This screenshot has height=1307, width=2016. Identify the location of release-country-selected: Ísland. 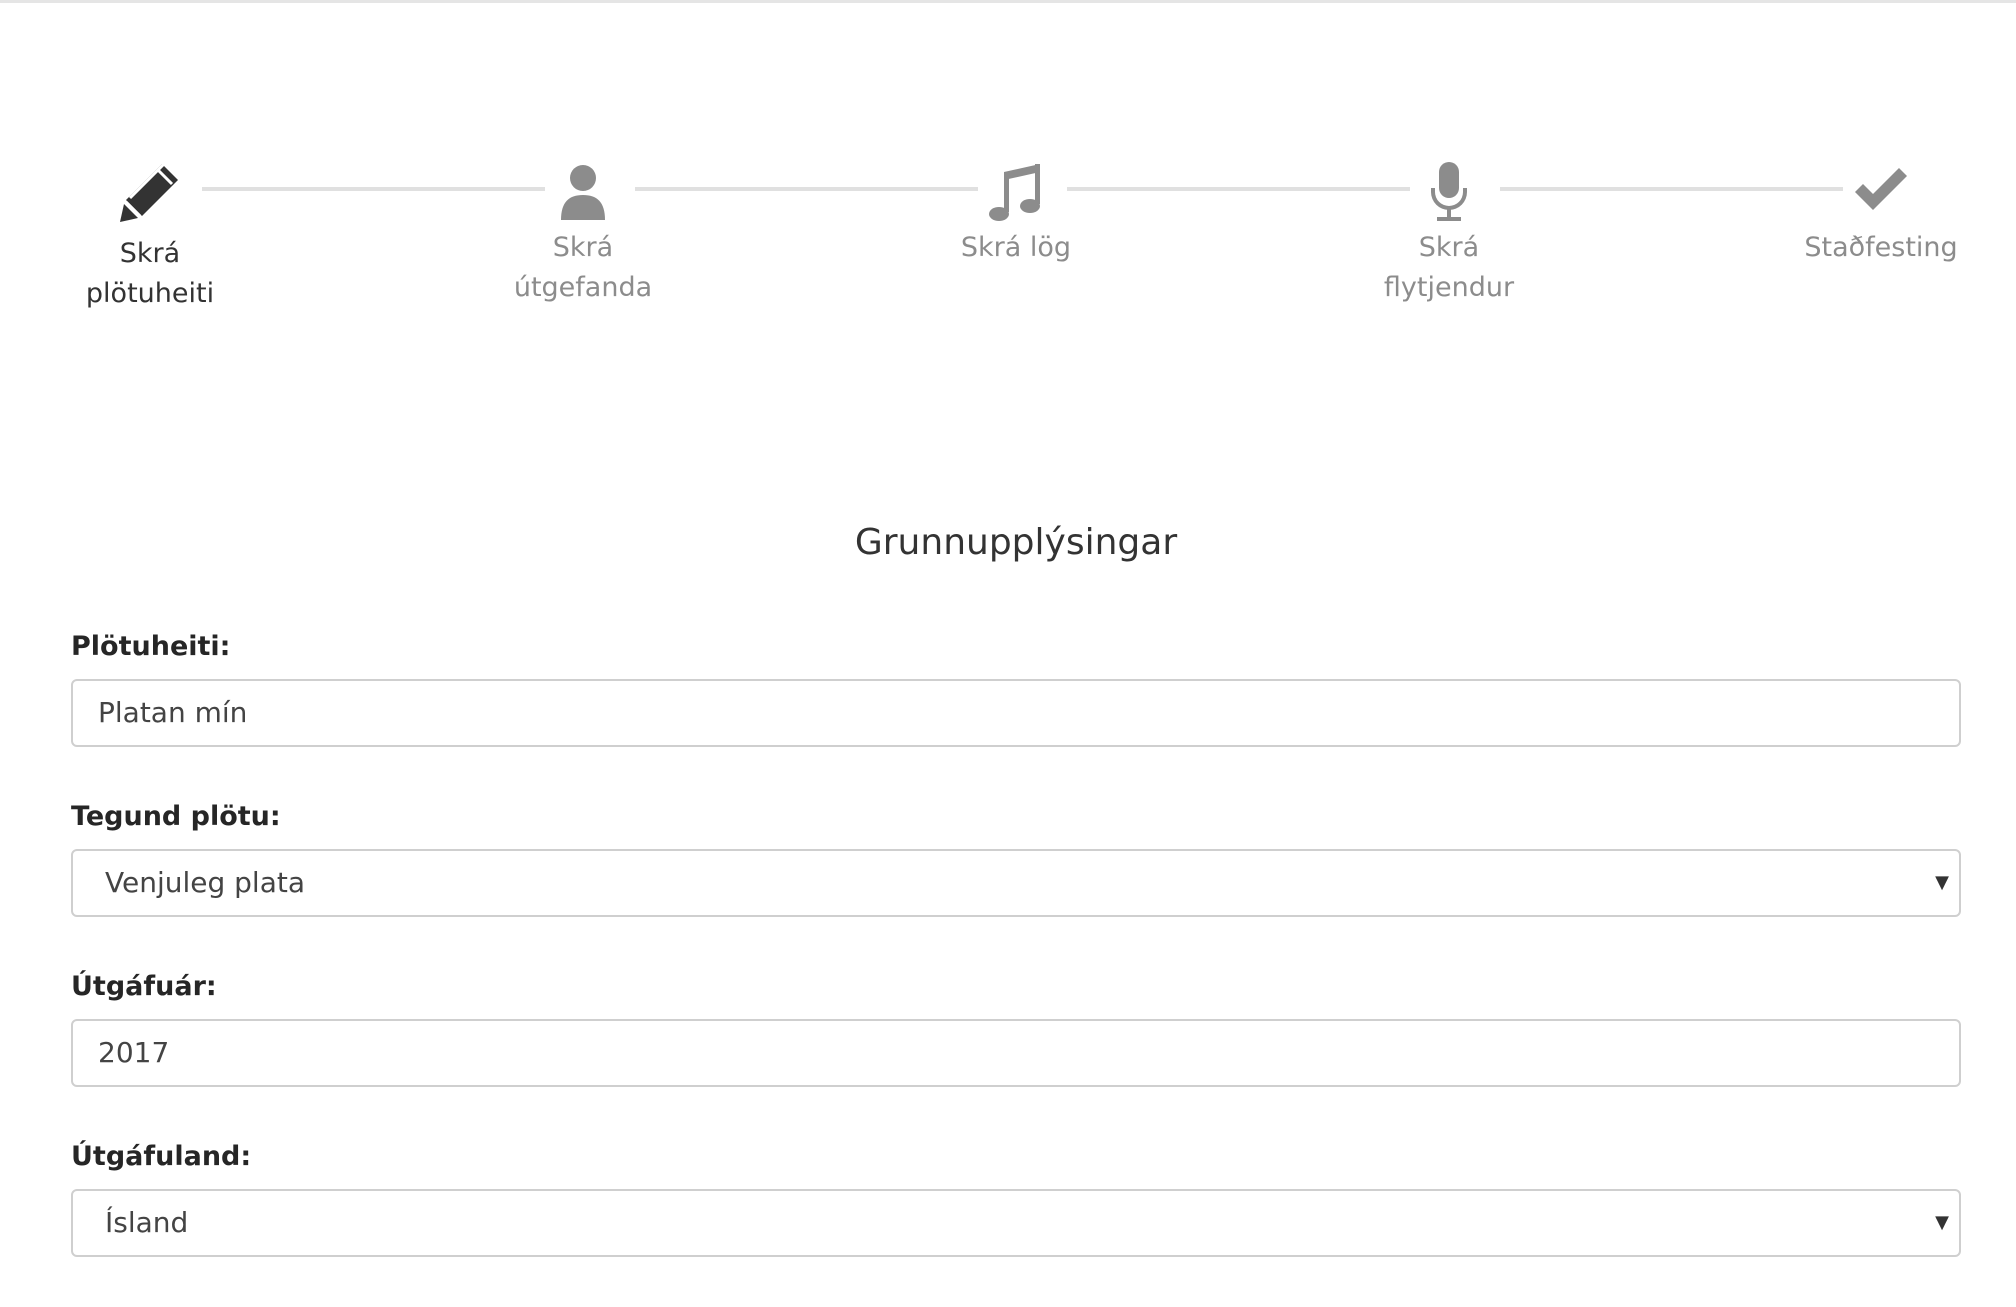
(147, 1222).